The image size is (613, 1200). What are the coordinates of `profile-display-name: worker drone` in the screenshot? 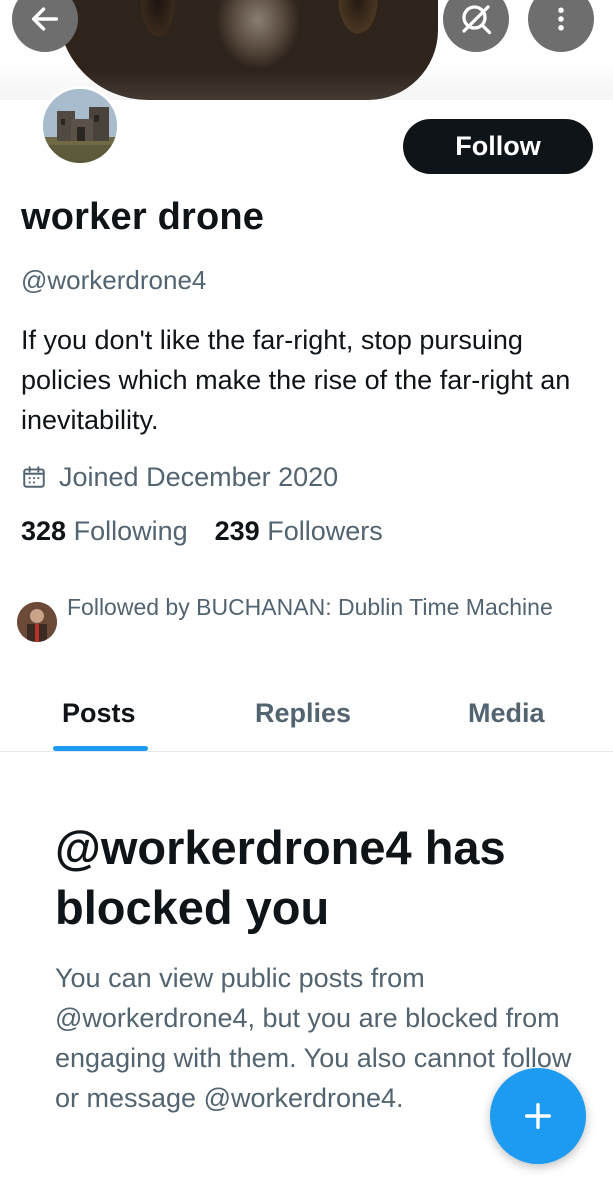 It's located at (143, 217).